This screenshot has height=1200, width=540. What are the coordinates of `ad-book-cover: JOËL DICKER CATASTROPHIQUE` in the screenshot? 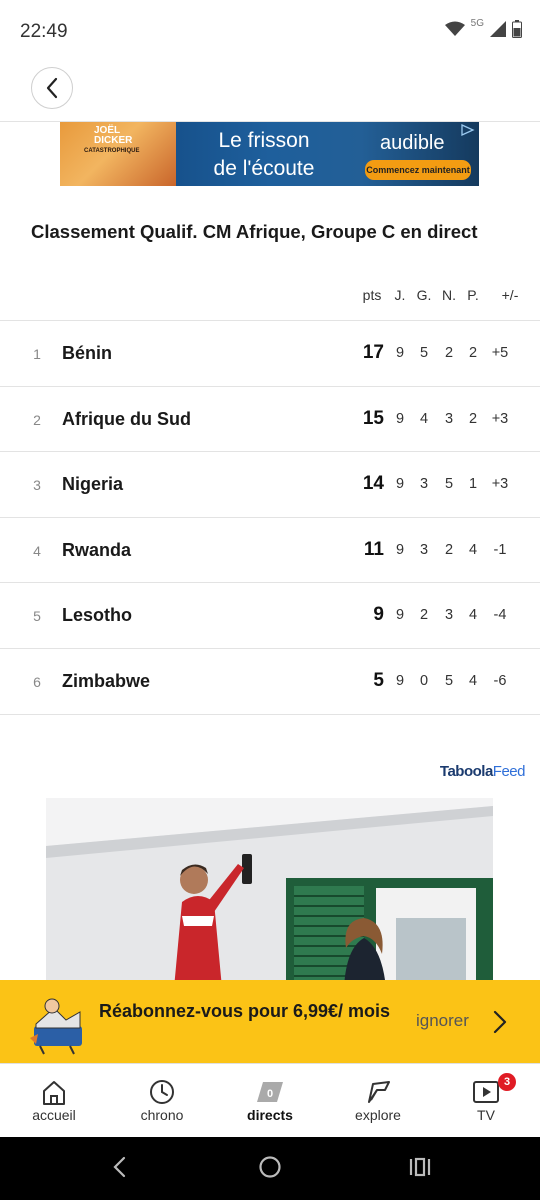 It's located at (118, 154).